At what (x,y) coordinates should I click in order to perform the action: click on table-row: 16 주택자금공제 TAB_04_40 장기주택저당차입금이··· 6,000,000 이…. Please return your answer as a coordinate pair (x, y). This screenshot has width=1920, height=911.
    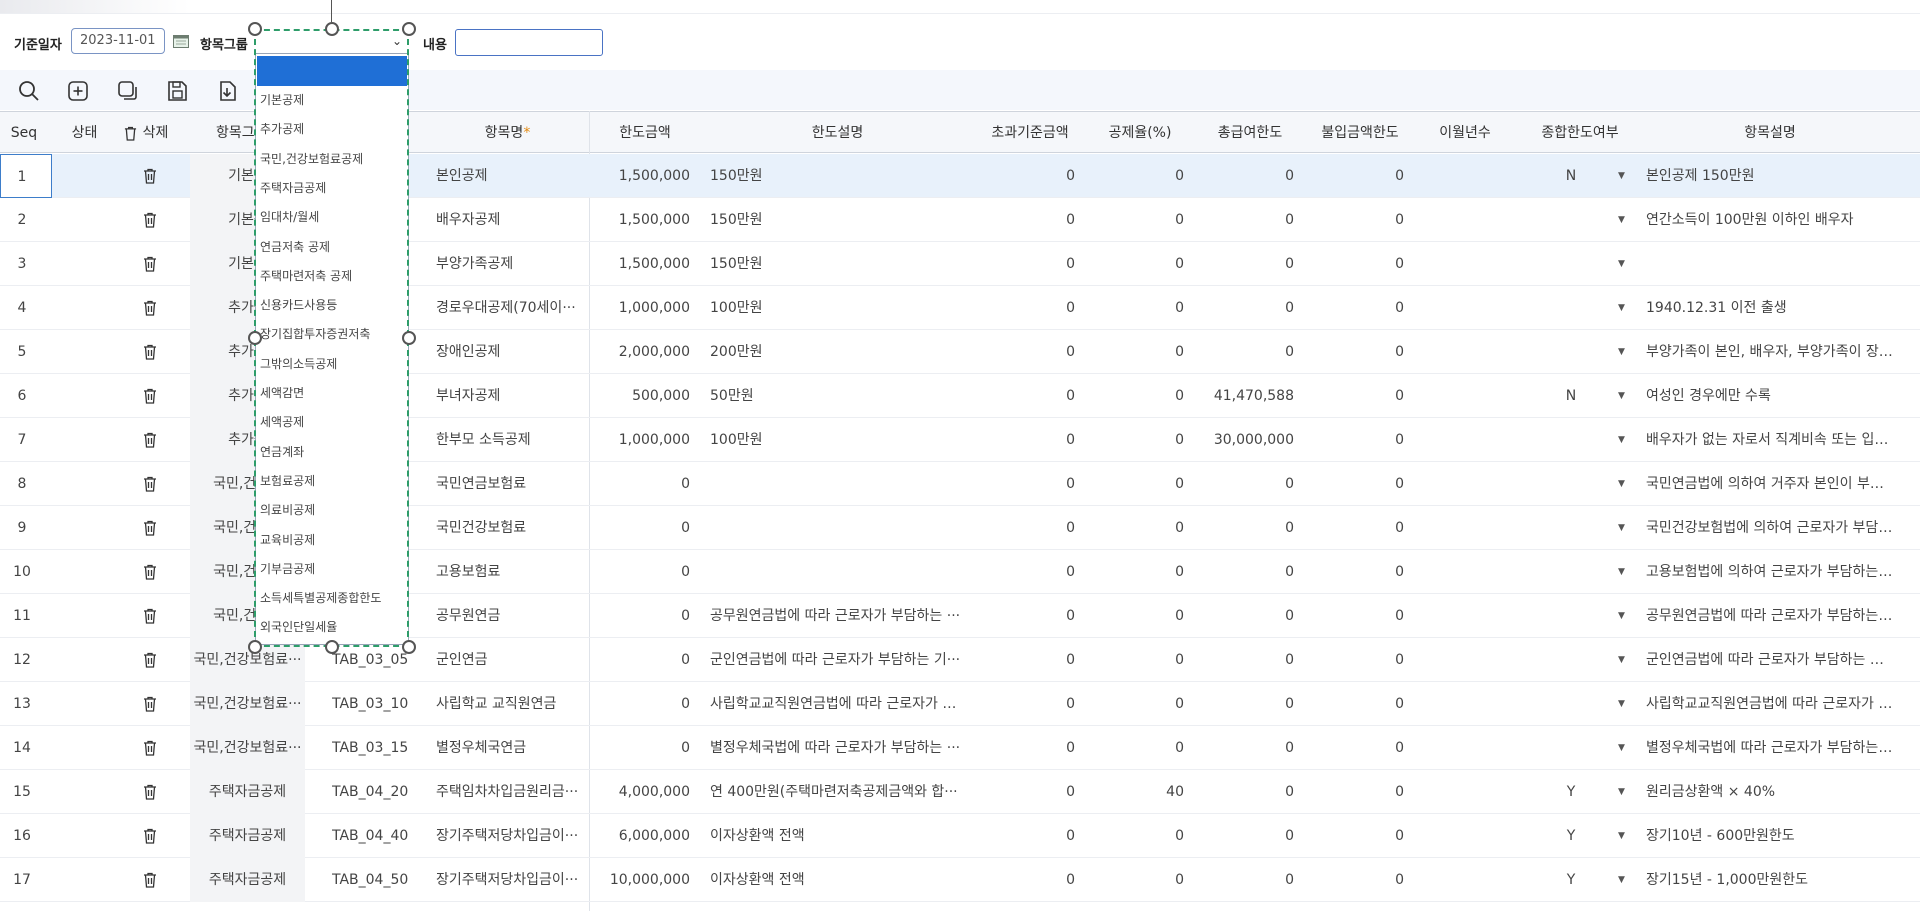
    Looking at the image, I should click on (960, 836).